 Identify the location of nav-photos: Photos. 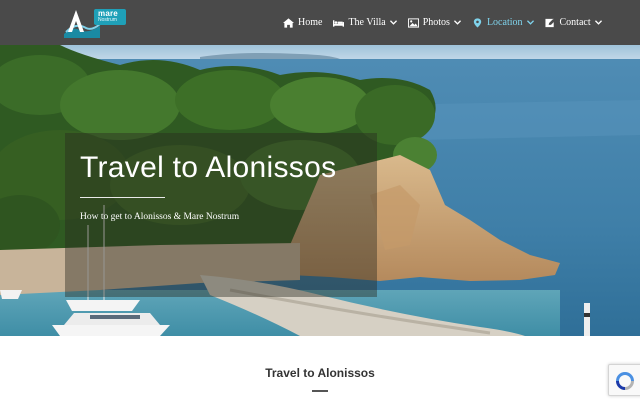
(434, 22).